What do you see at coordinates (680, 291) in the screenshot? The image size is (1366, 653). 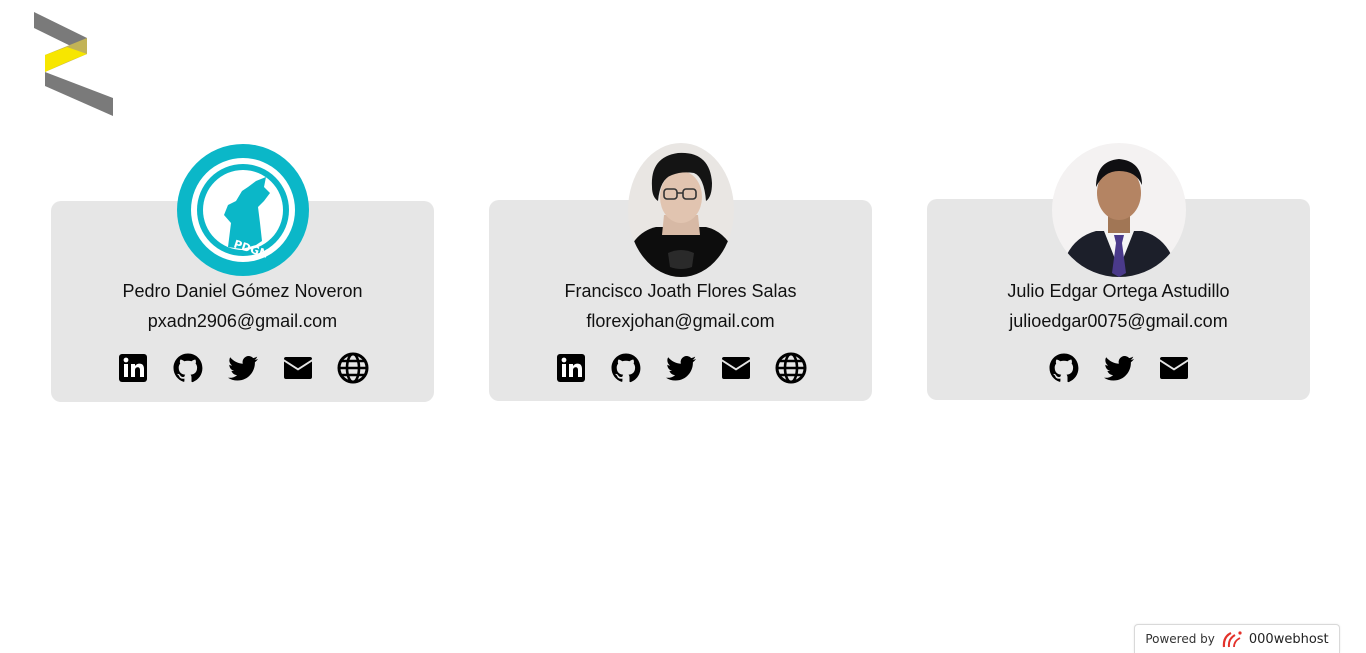 I see `member-name: Francisco Joath Flores Salas` at bounding box center [680, 291].